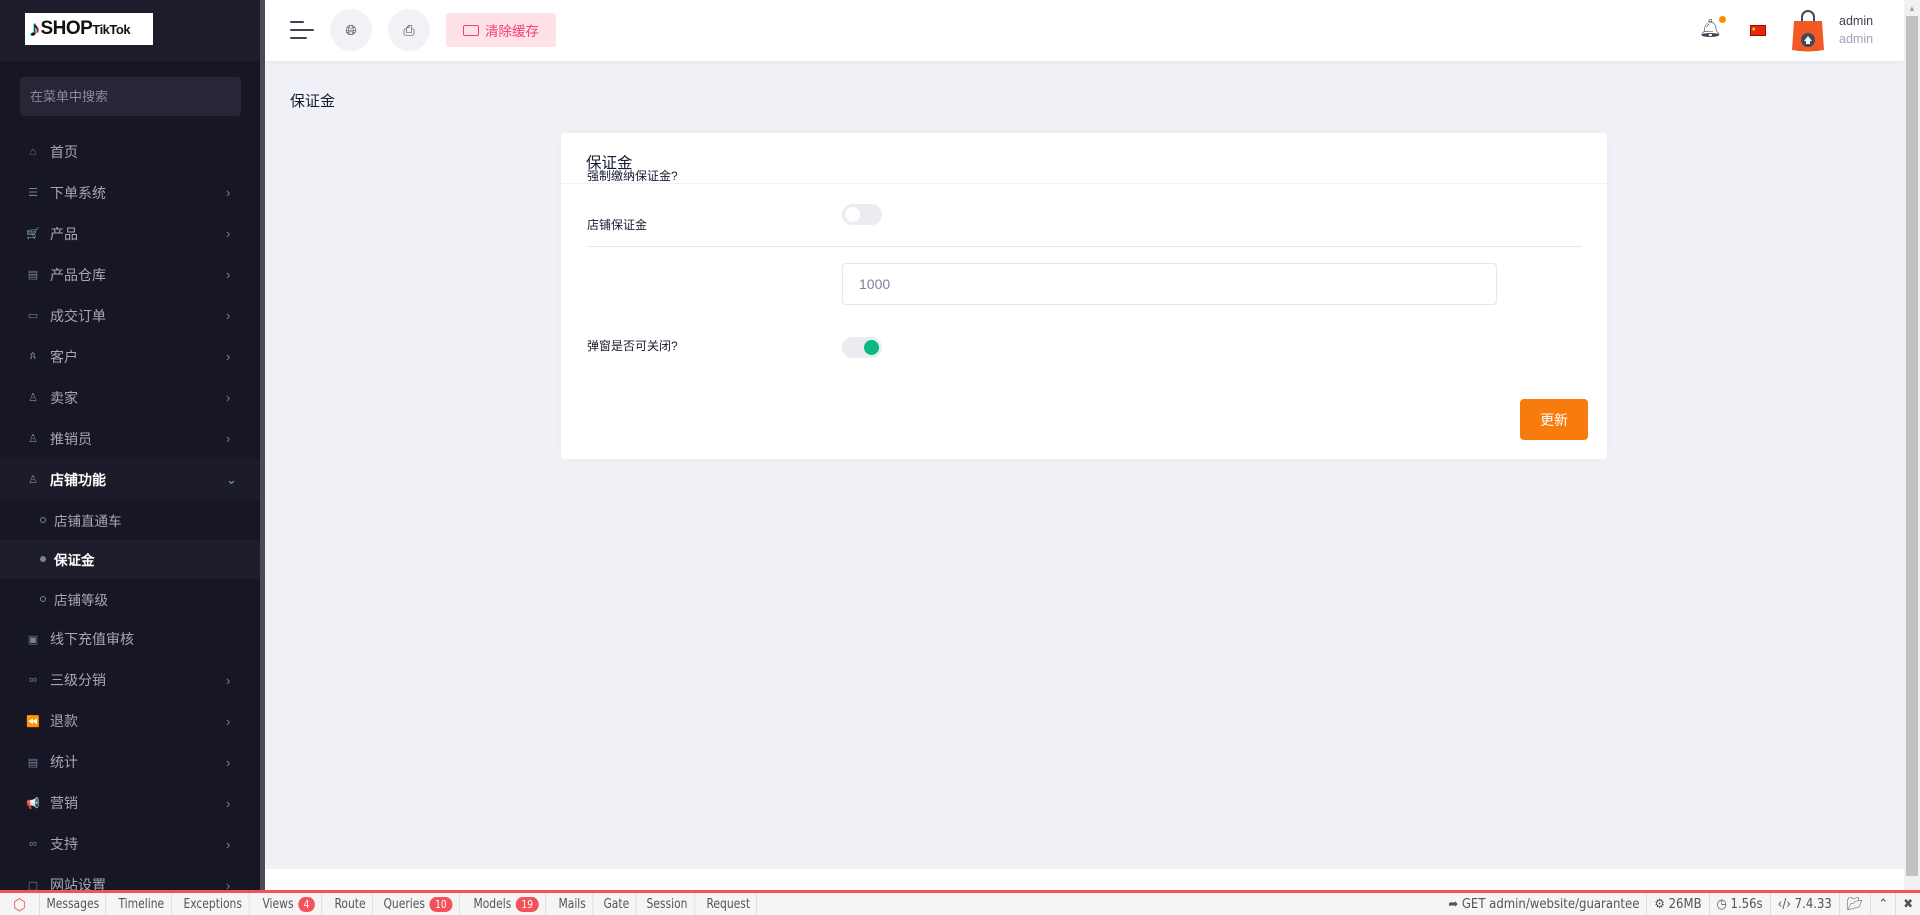 Image resolution: width=1920 pixels, height=915 pixels. What do you see at coordinates (1169, 284) in the screenshot?
I see `shop-deposit-input` at bounding box center [1169, 284].